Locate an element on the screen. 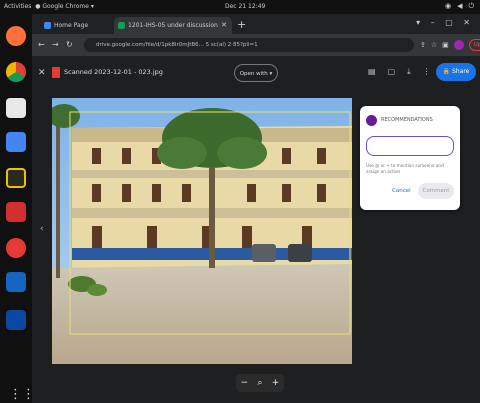 This screenshot has width=480, height=403. volume-icon: ◀ is located at coordinates (460, 6).